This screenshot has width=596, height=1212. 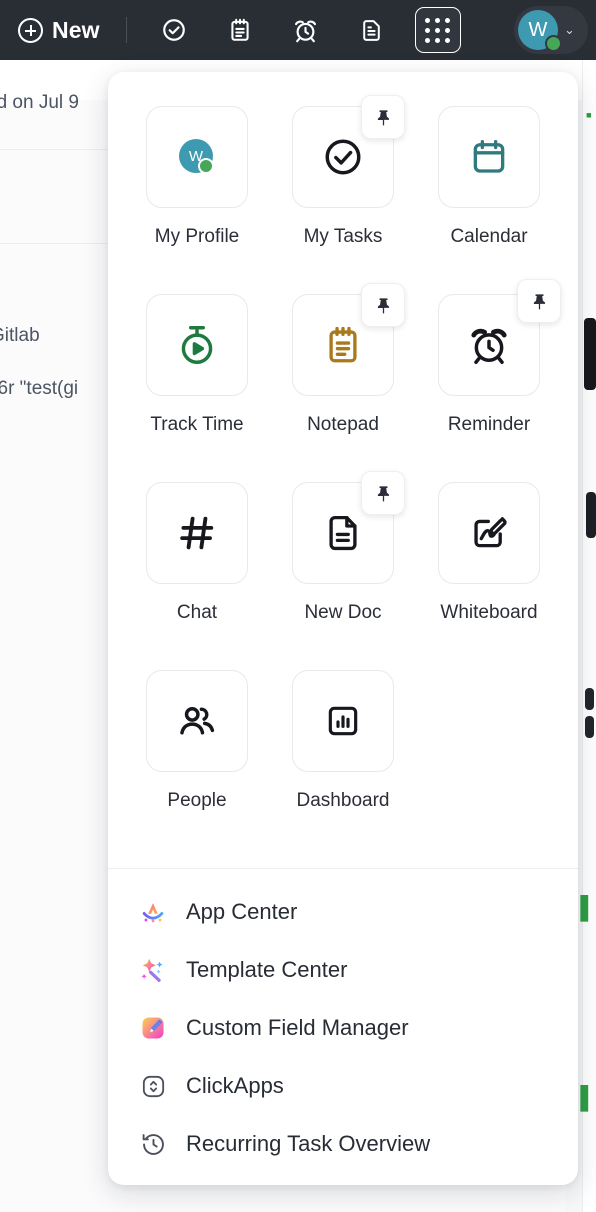 What do you see at coordinates (308, 1143) in the screenshot?
I see `menu-item-label: Recurring Task Overview` at bounding box center [308, 1143].